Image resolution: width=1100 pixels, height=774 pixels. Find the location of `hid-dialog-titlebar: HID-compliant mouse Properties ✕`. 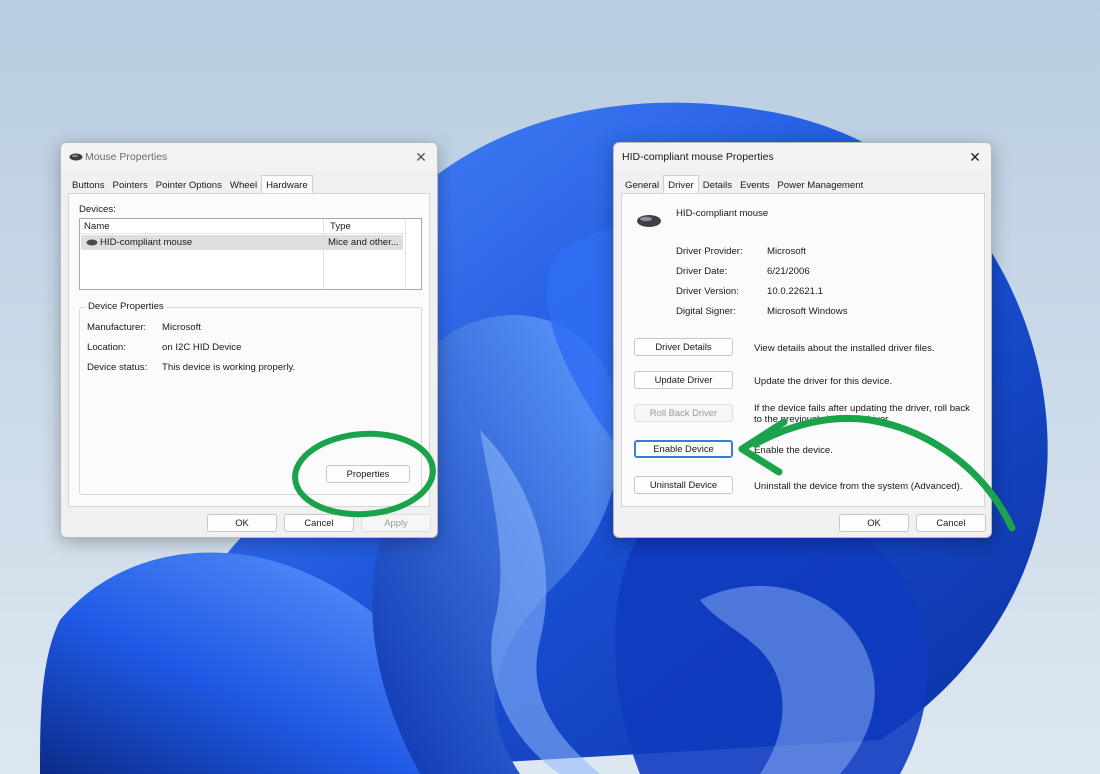

hid-dialog-titlebar: HID-compliant mouse Properties ✕ is located at coordinates (802, 157).